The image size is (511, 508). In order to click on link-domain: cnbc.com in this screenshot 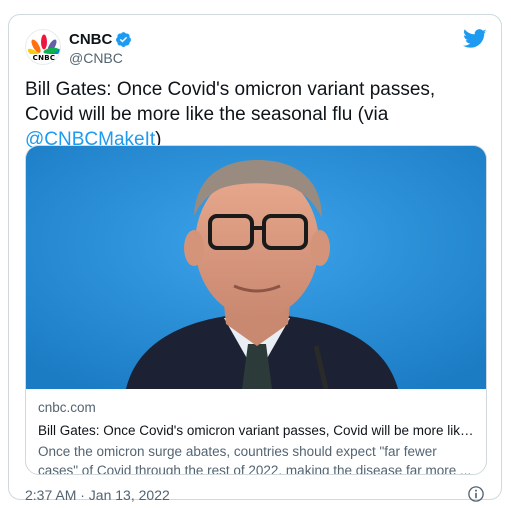, I will do `click(67, 407)`.